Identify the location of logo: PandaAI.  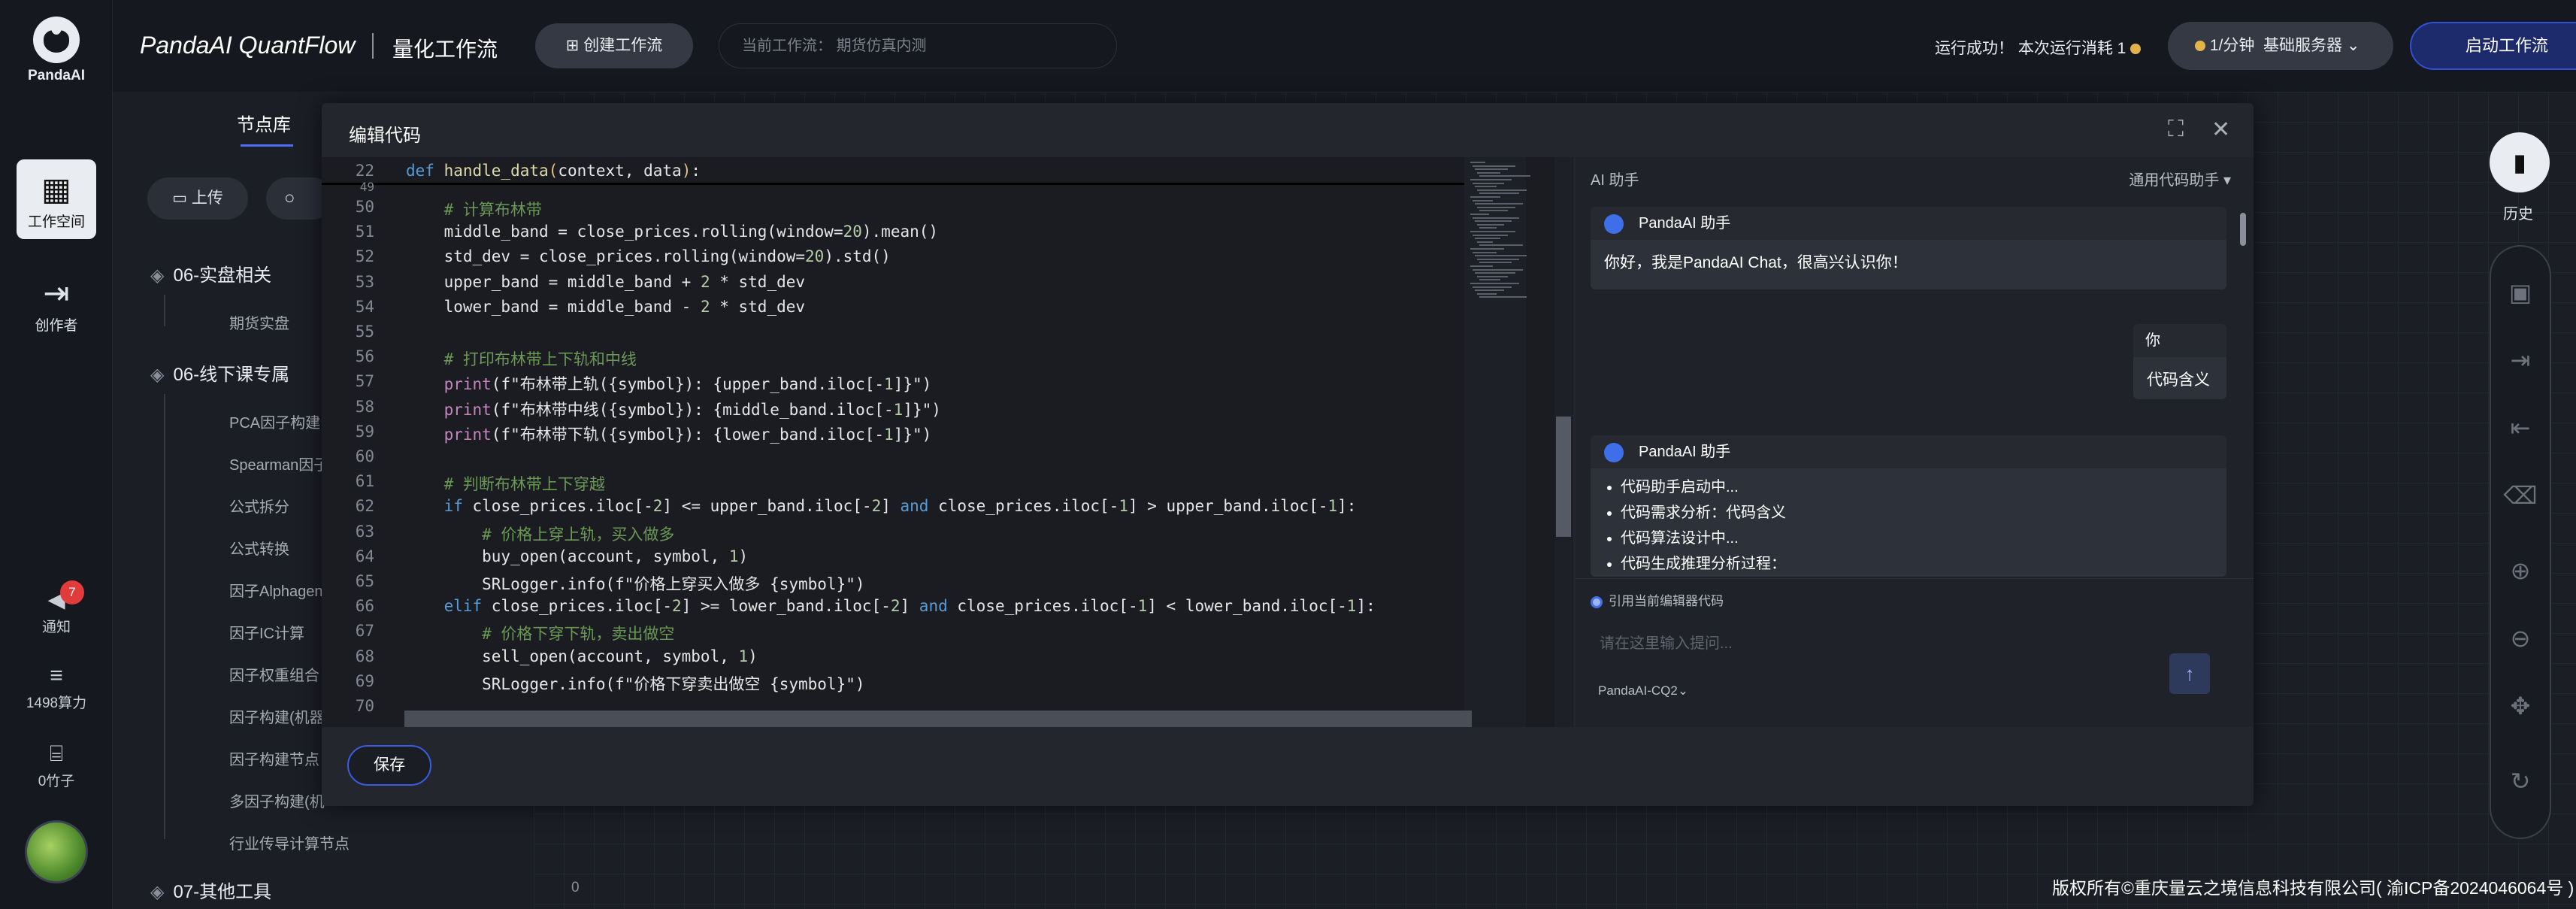
(56, 50).